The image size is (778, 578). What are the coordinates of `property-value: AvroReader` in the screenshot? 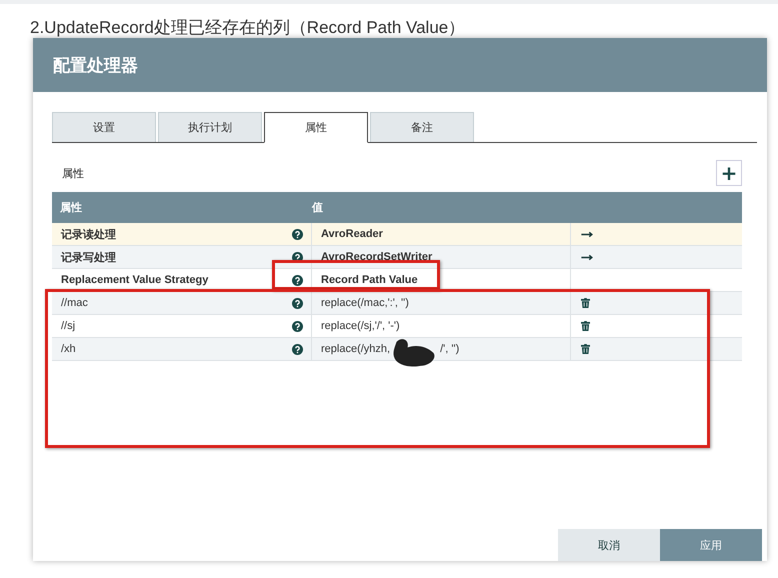 It's located at (352, 234).